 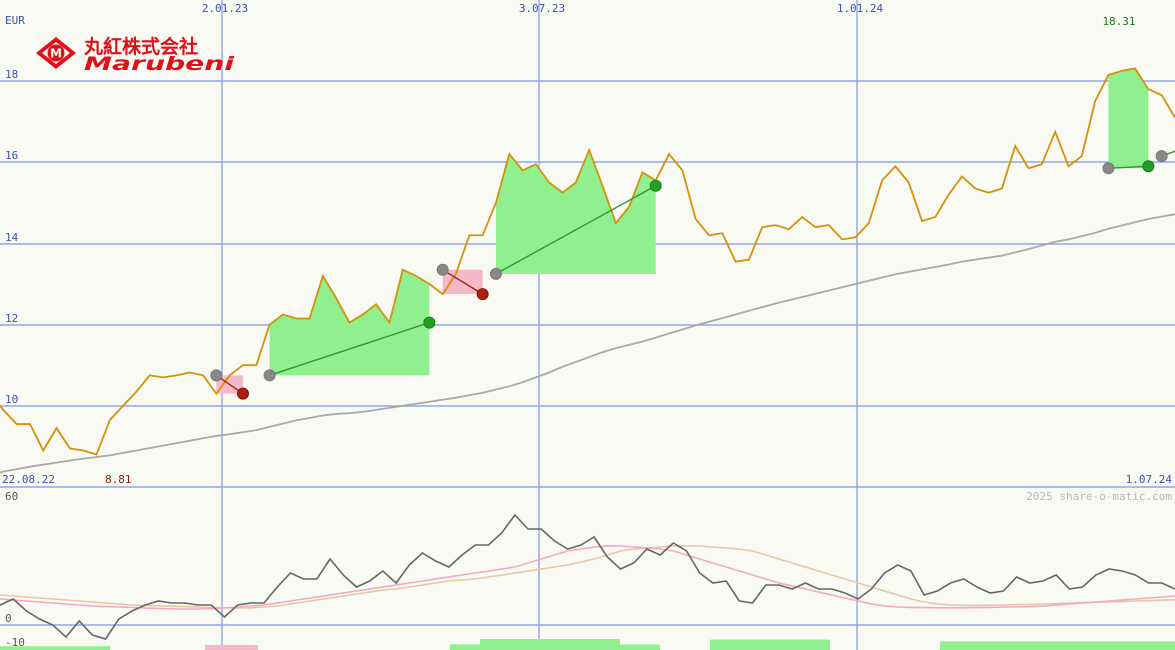 What do you see at coordinates (11, 496) in the screenshot?
I see `osc-tick-60: 60` at bounding box center [11, 496].